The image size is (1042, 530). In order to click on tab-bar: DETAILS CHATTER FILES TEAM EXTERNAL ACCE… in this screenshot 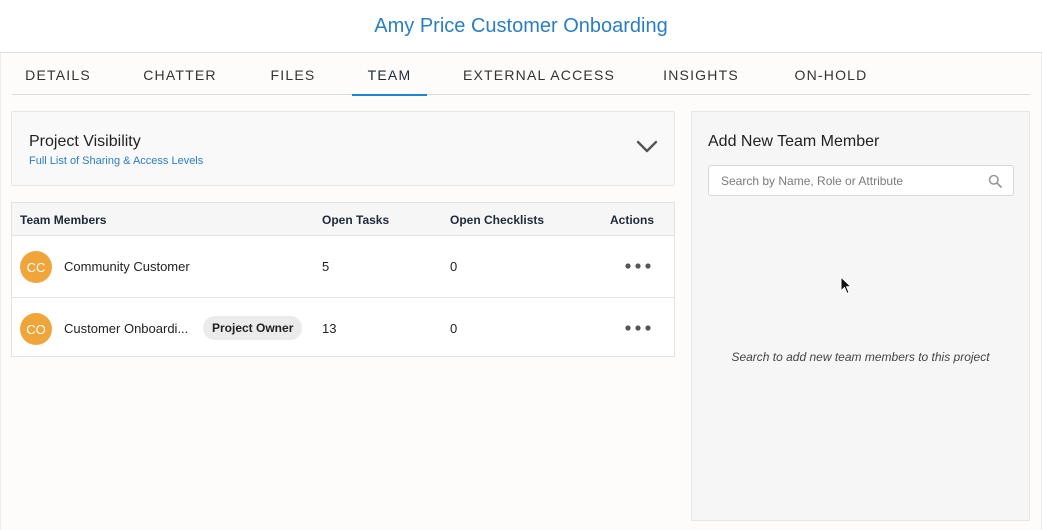, I will do `click(521, 75)`.